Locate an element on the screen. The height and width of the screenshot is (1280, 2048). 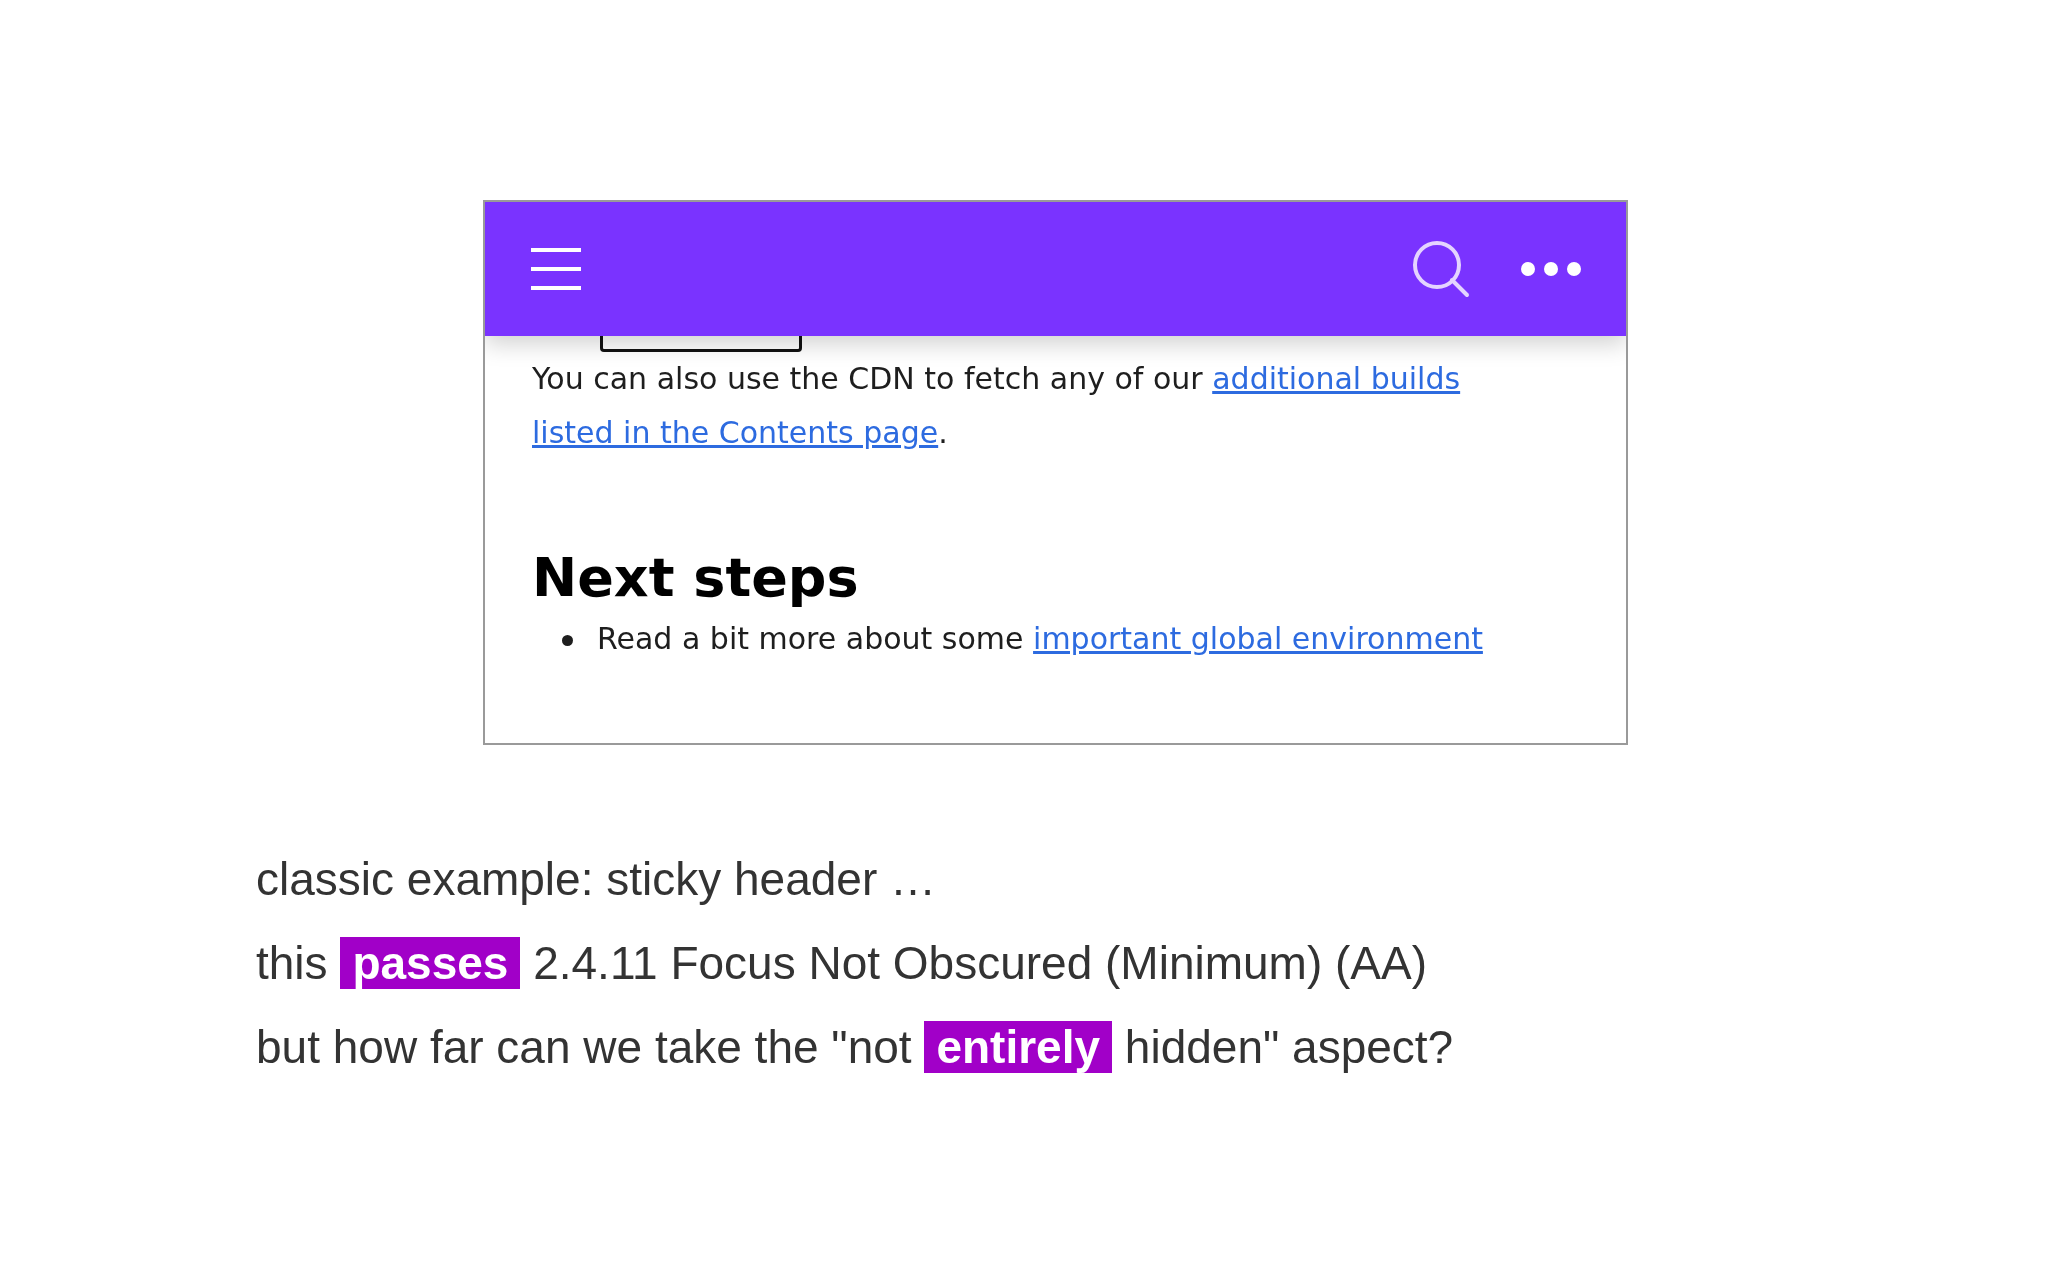
text-link: important global environment is located at coordinates (1258, 638).